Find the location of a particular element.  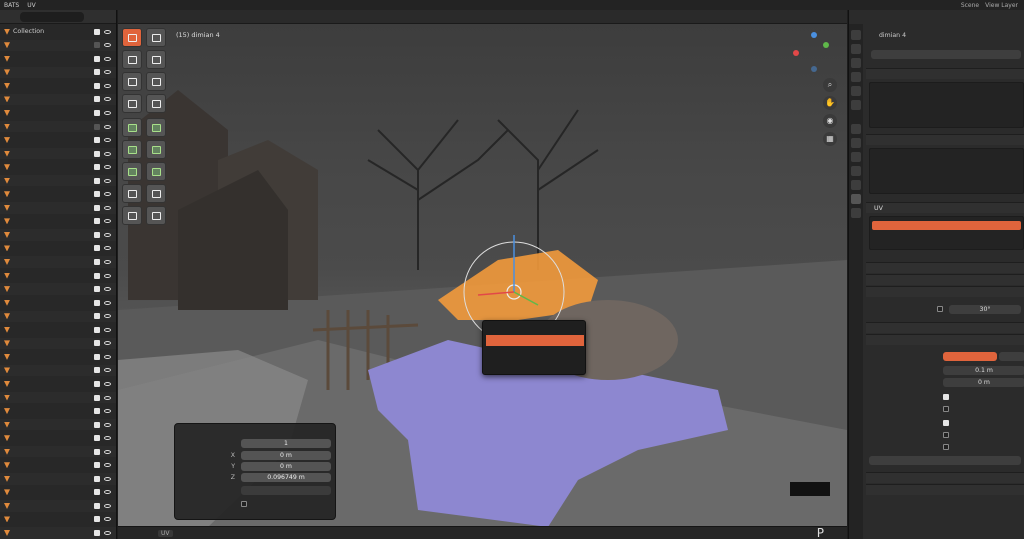

knife-tool-button is located at coordinates (132, 171).